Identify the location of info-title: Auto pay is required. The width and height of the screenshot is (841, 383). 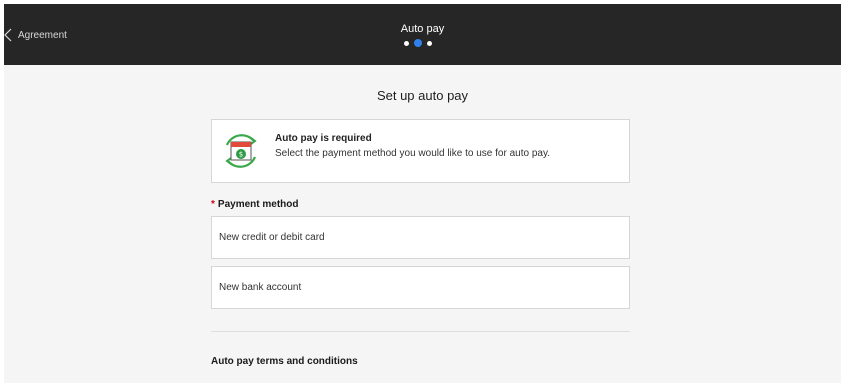
(323, 138).